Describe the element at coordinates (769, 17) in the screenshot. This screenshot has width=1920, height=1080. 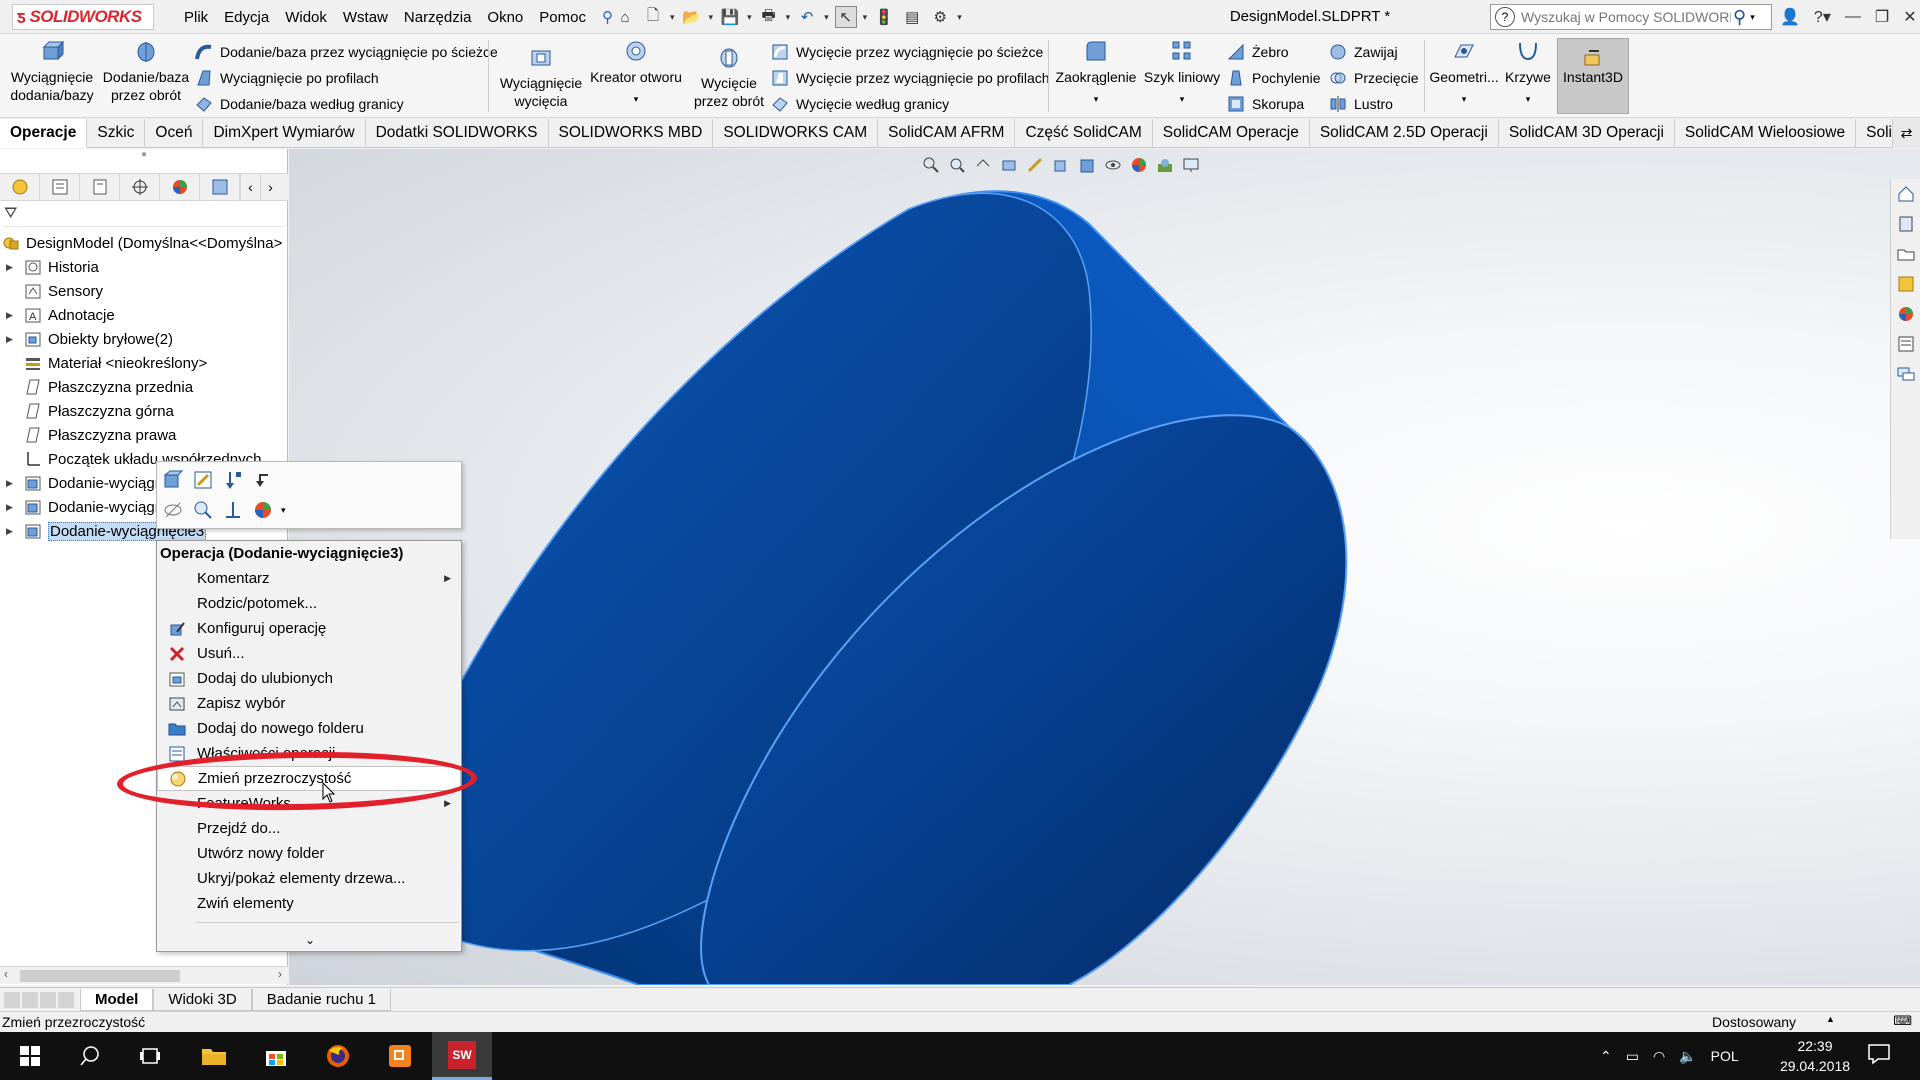
I see `print-icon: 🖶` at that location.